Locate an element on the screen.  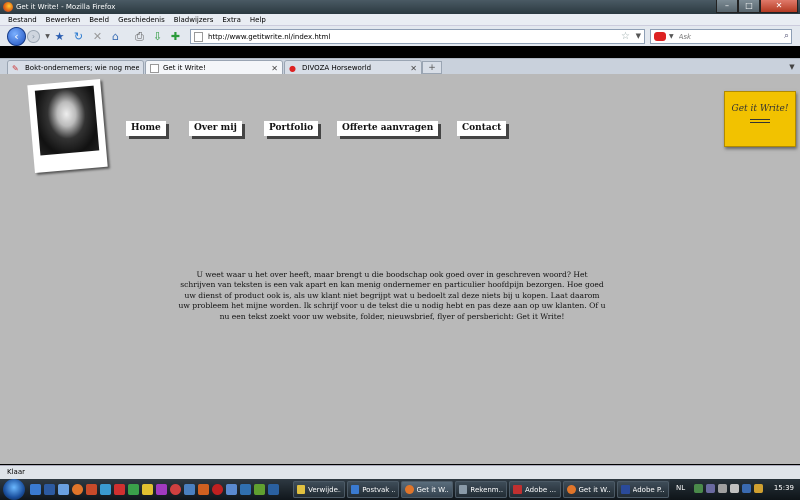
home-icon: ⌂ is located at coordinates (115, 36).